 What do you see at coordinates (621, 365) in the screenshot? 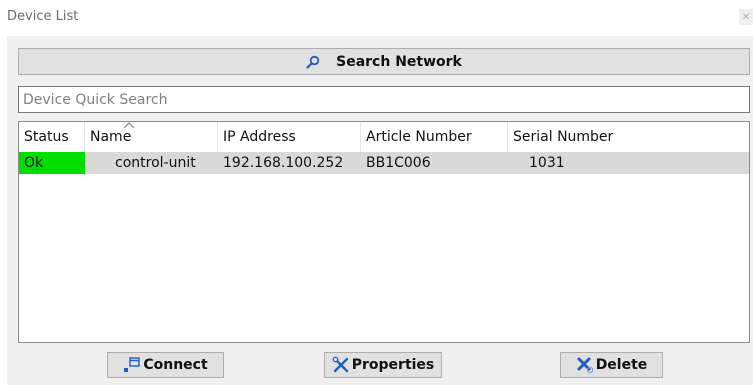
I see `delete-label: Delete` at bounding box center [621, 365].